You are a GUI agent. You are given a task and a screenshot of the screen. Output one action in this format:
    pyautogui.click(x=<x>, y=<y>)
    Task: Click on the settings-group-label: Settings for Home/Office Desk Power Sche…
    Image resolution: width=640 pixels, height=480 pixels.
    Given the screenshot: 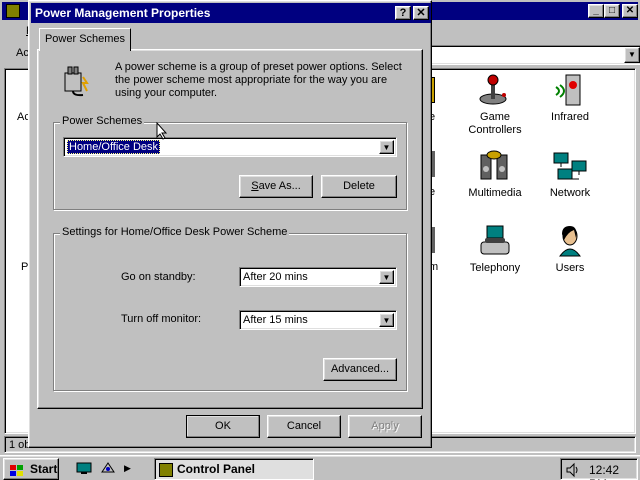 What is the action you would take?
    pyautogui.click(x=175, y=232)
    